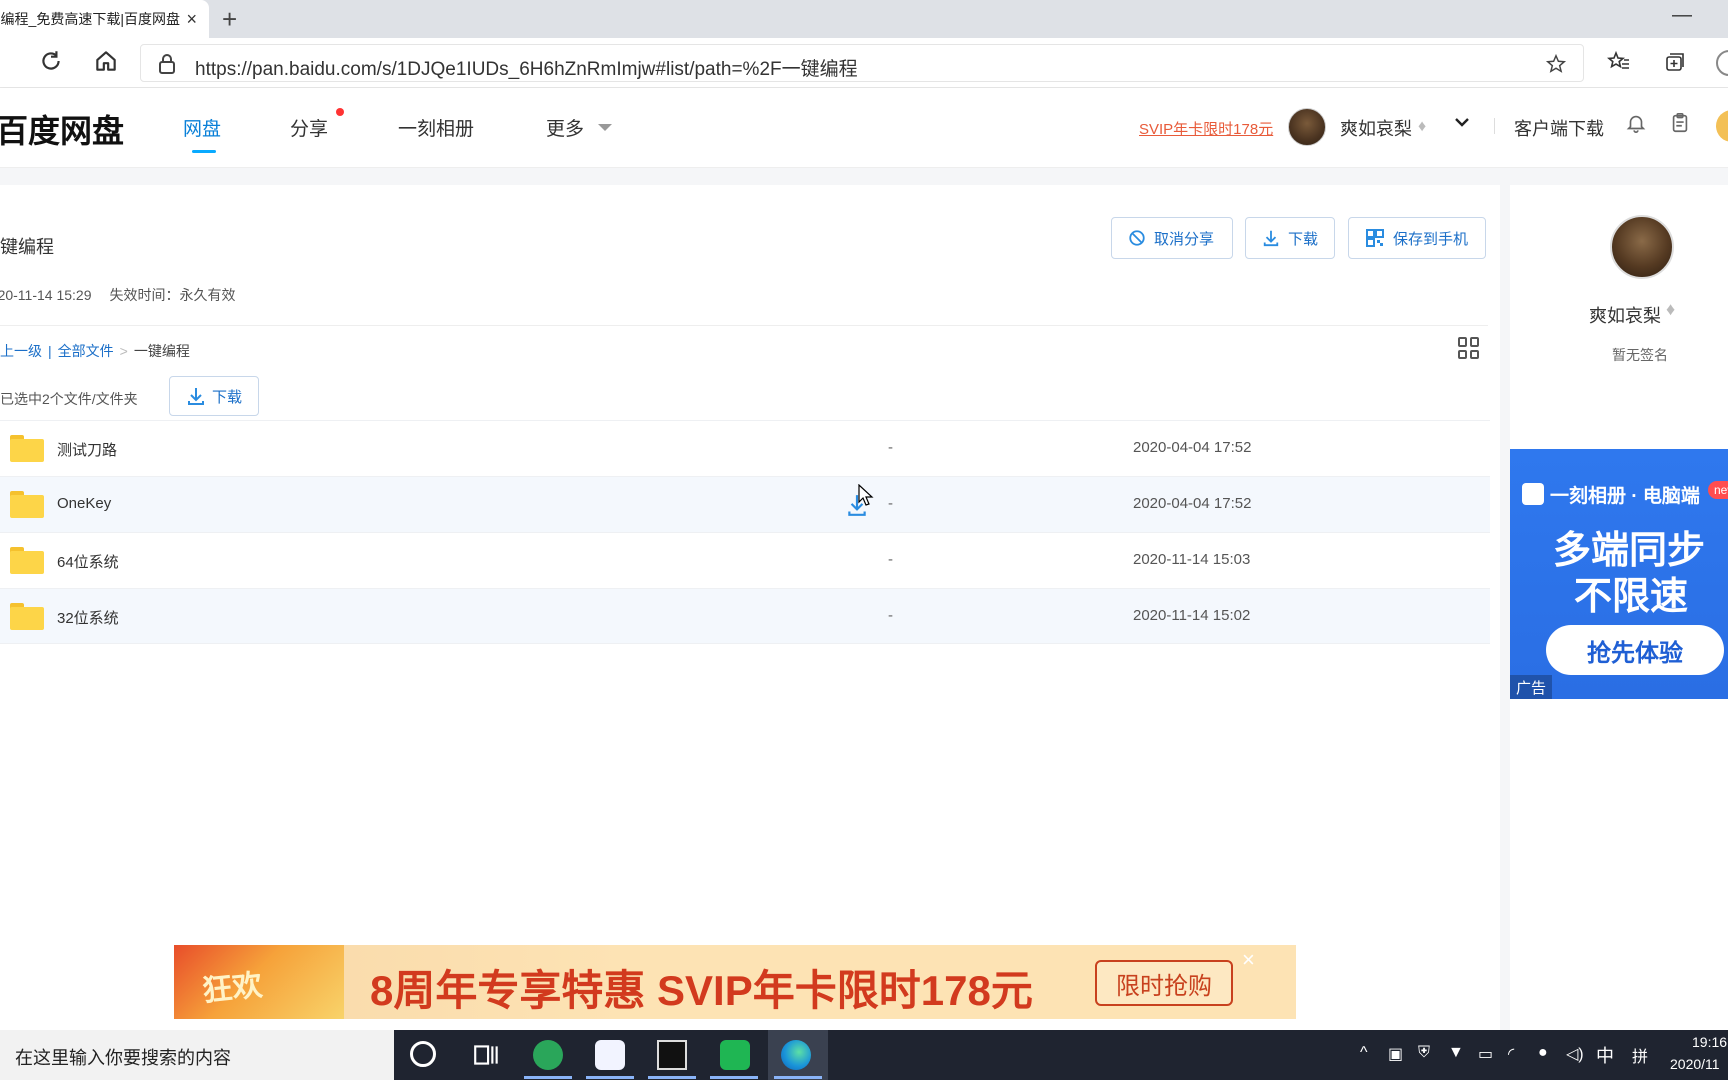 This screenshot has height=1080, width=1728. Describe the element at coordinates (191, 19) in the screenshot. I see `close-tab-icon: ×` at that location.